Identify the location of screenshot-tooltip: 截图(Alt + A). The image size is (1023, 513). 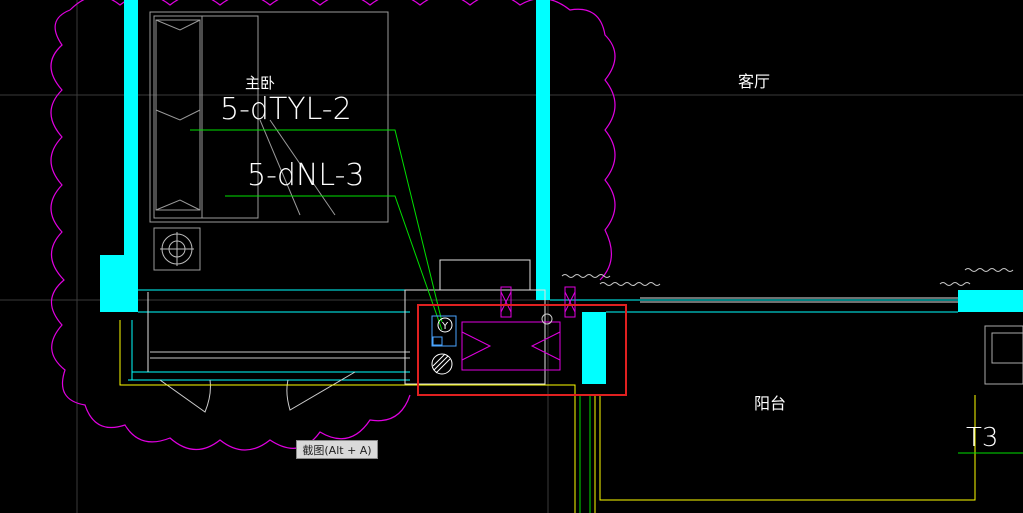
(337, 449).